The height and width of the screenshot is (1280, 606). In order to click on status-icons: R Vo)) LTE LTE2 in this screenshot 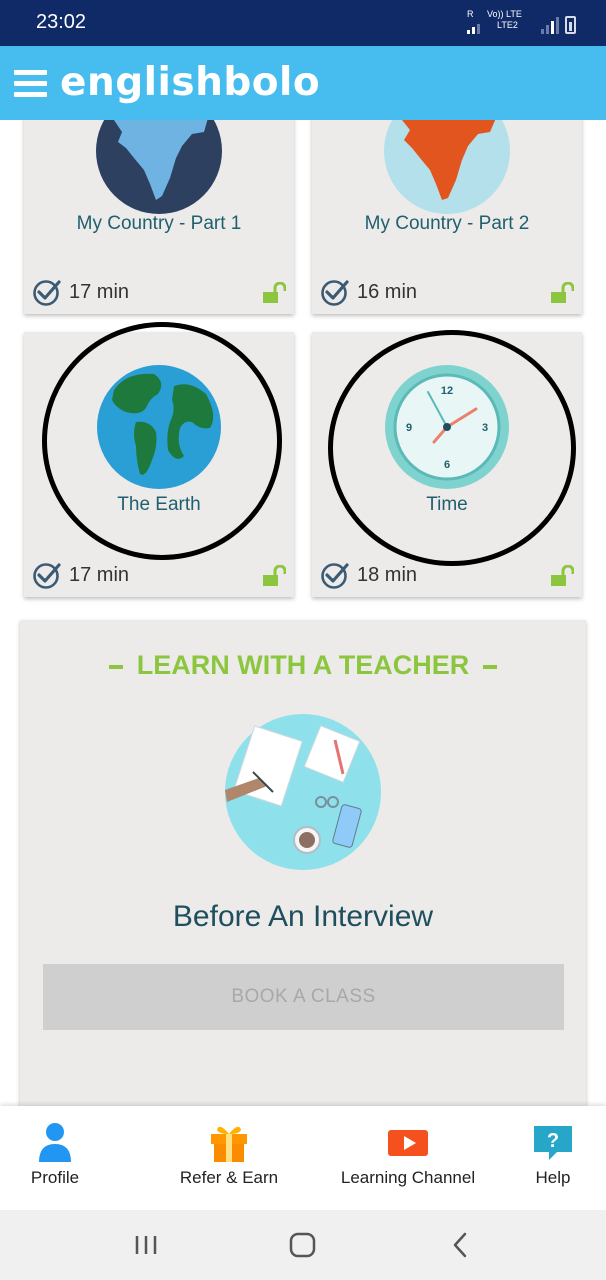, I will do `click(521, 22)`.